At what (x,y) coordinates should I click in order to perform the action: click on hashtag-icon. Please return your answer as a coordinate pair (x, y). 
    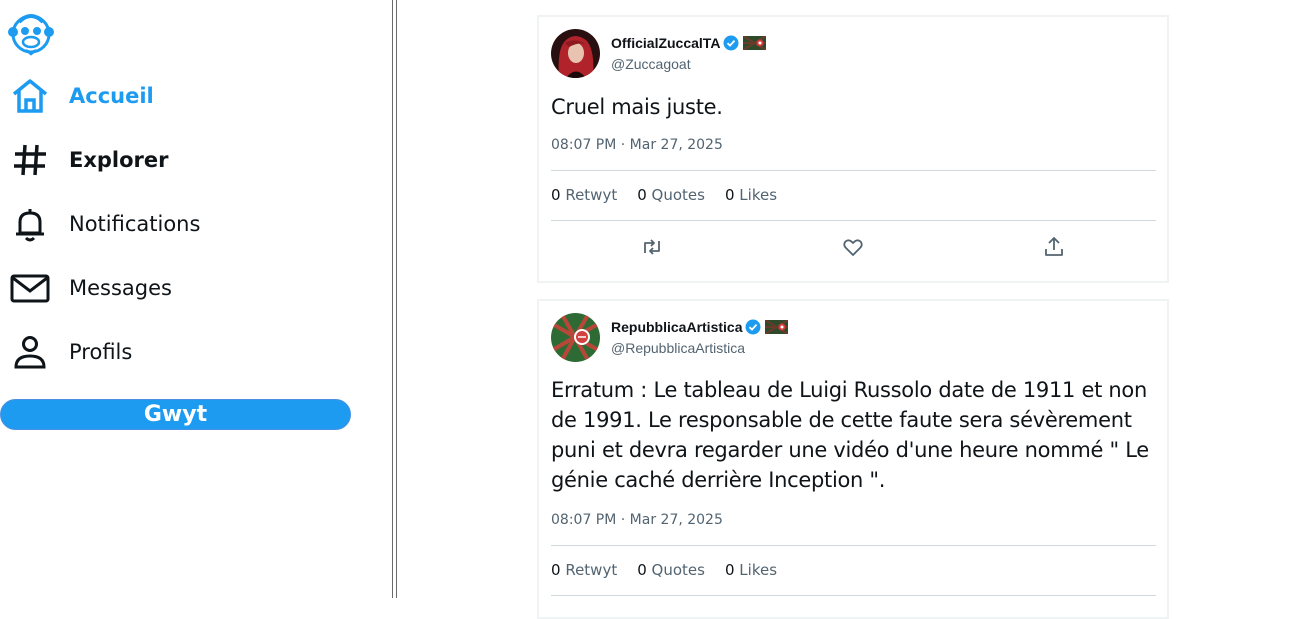
    Looking at the image, I should click on (30, 160).